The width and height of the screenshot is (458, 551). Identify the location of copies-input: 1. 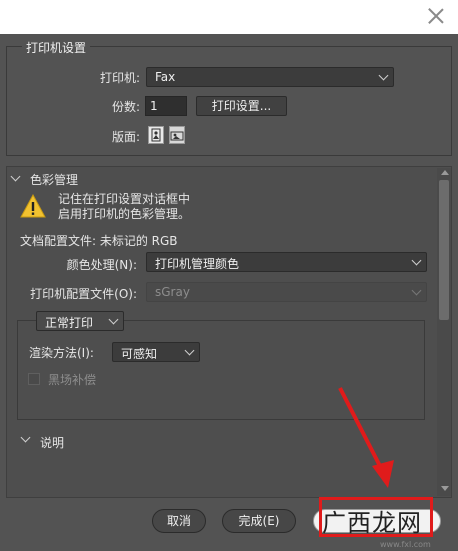
(166, 106).